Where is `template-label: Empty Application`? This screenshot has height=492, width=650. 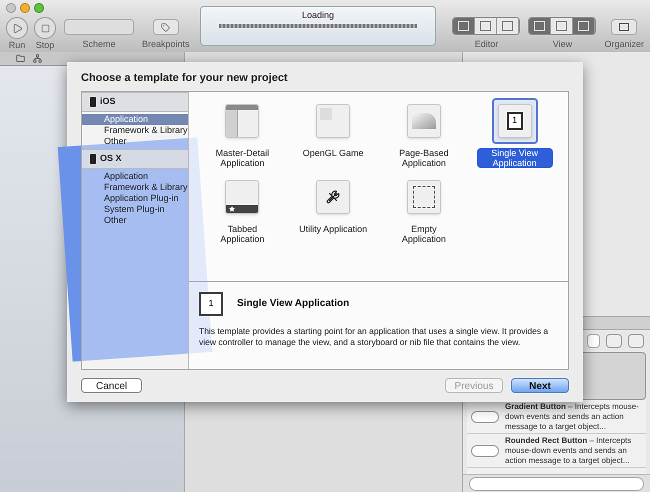
template-label: Empty Application is located at coordinates (423, 234).